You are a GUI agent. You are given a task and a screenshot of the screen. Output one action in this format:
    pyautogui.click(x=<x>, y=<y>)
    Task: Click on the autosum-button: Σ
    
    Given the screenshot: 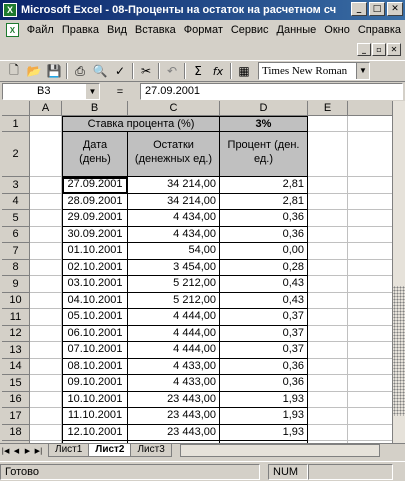 What is the action you would take?
    pyautogui.click(x=198, y=71)
    